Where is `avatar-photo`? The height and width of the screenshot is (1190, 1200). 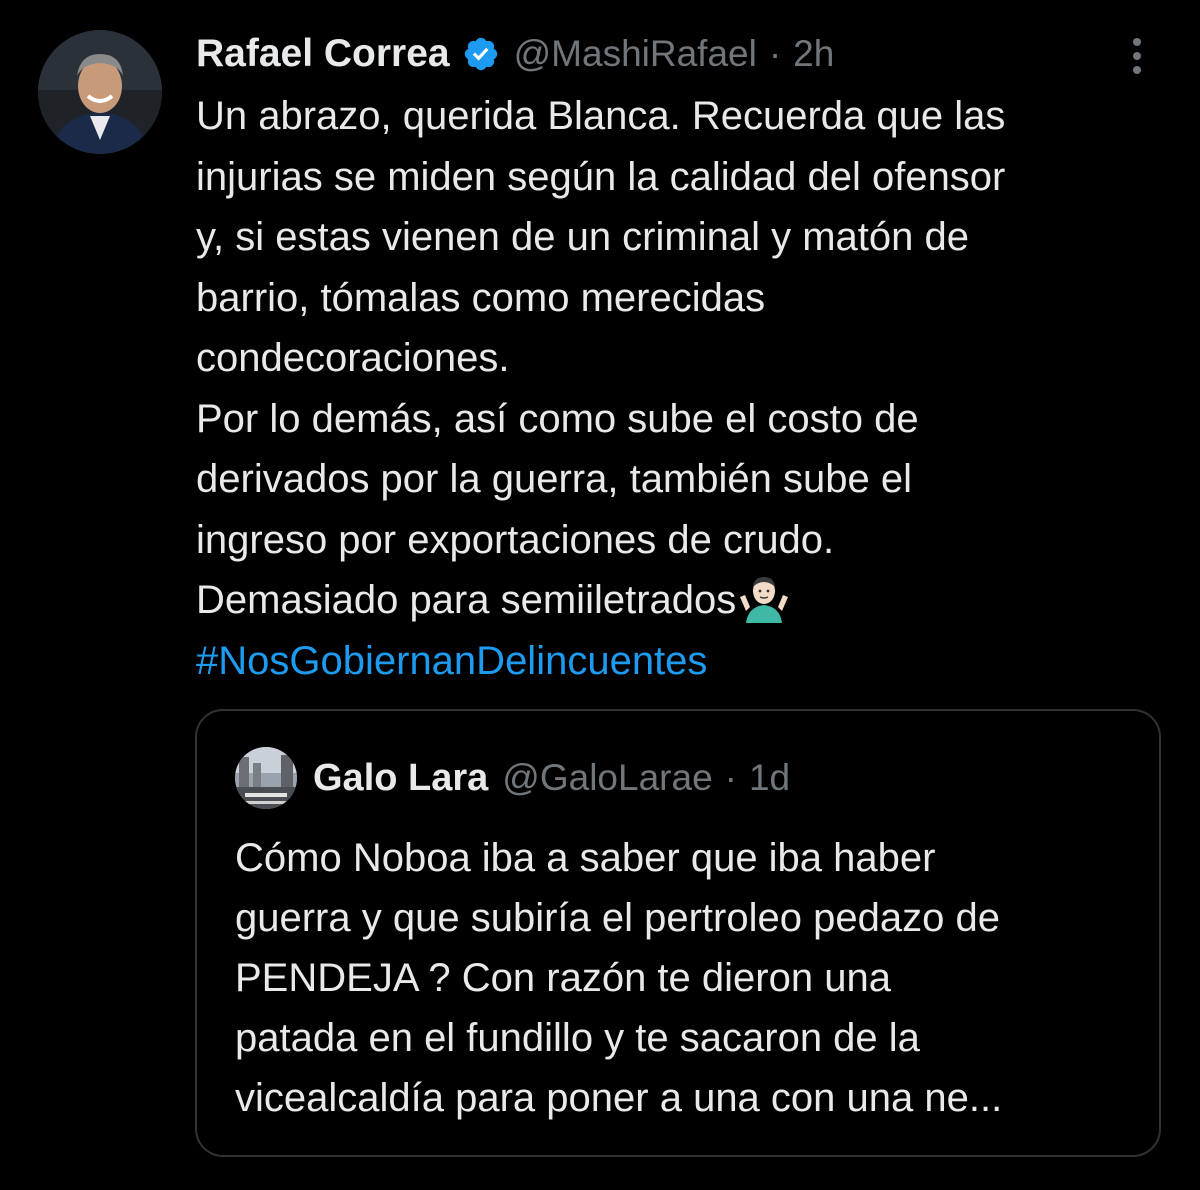
avatar-photo is located at coordinates (100, 92).